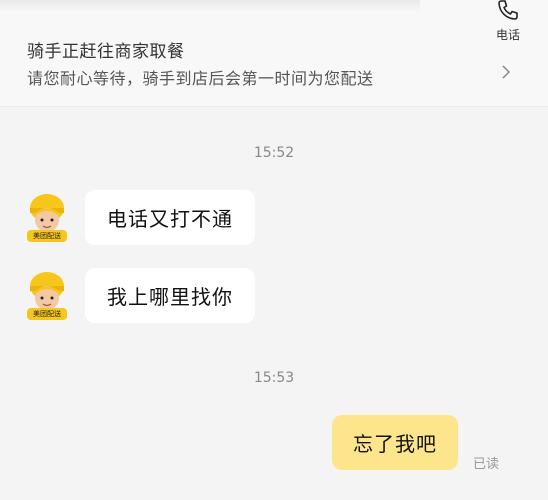 The width and height of the screenshot is (548, 500). What do you see at coordinates (506, 72) in the screenshot?
I see `chevron-right-icon` at bounding box center [506, 72].